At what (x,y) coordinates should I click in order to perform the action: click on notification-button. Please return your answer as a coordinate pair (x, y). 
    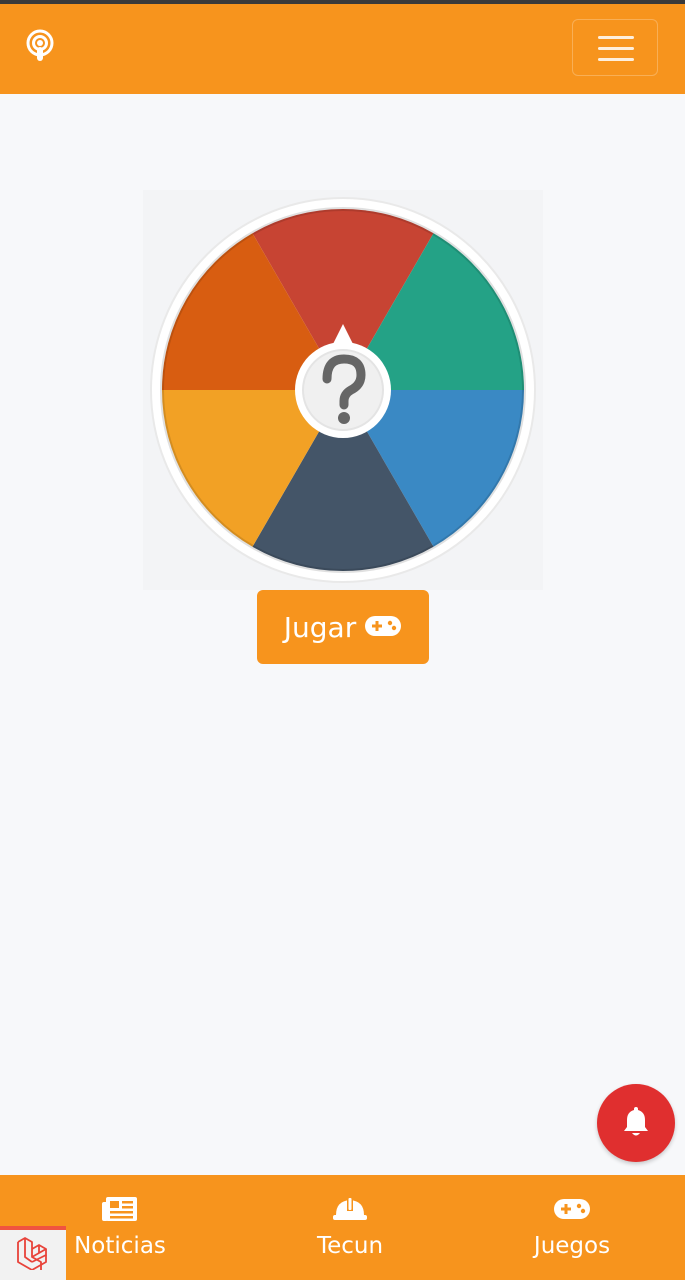
    Looking at the image, I should click on (636, 1123).